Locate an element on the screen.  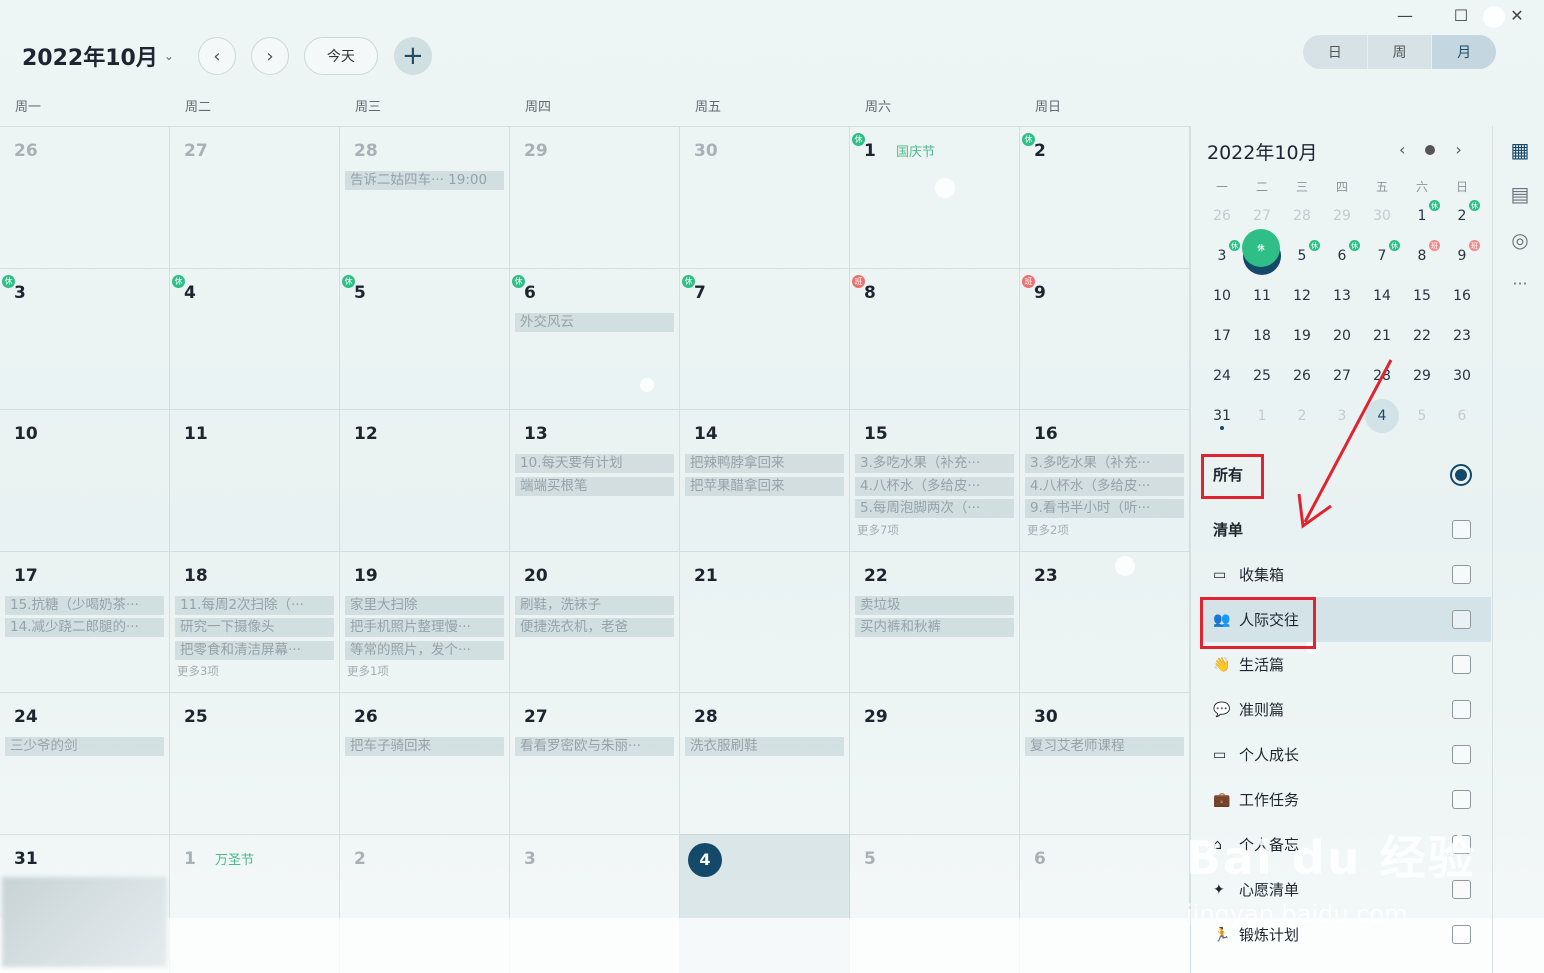
more-tasks-link: 更多3项 is located at coordinates (255, 671).